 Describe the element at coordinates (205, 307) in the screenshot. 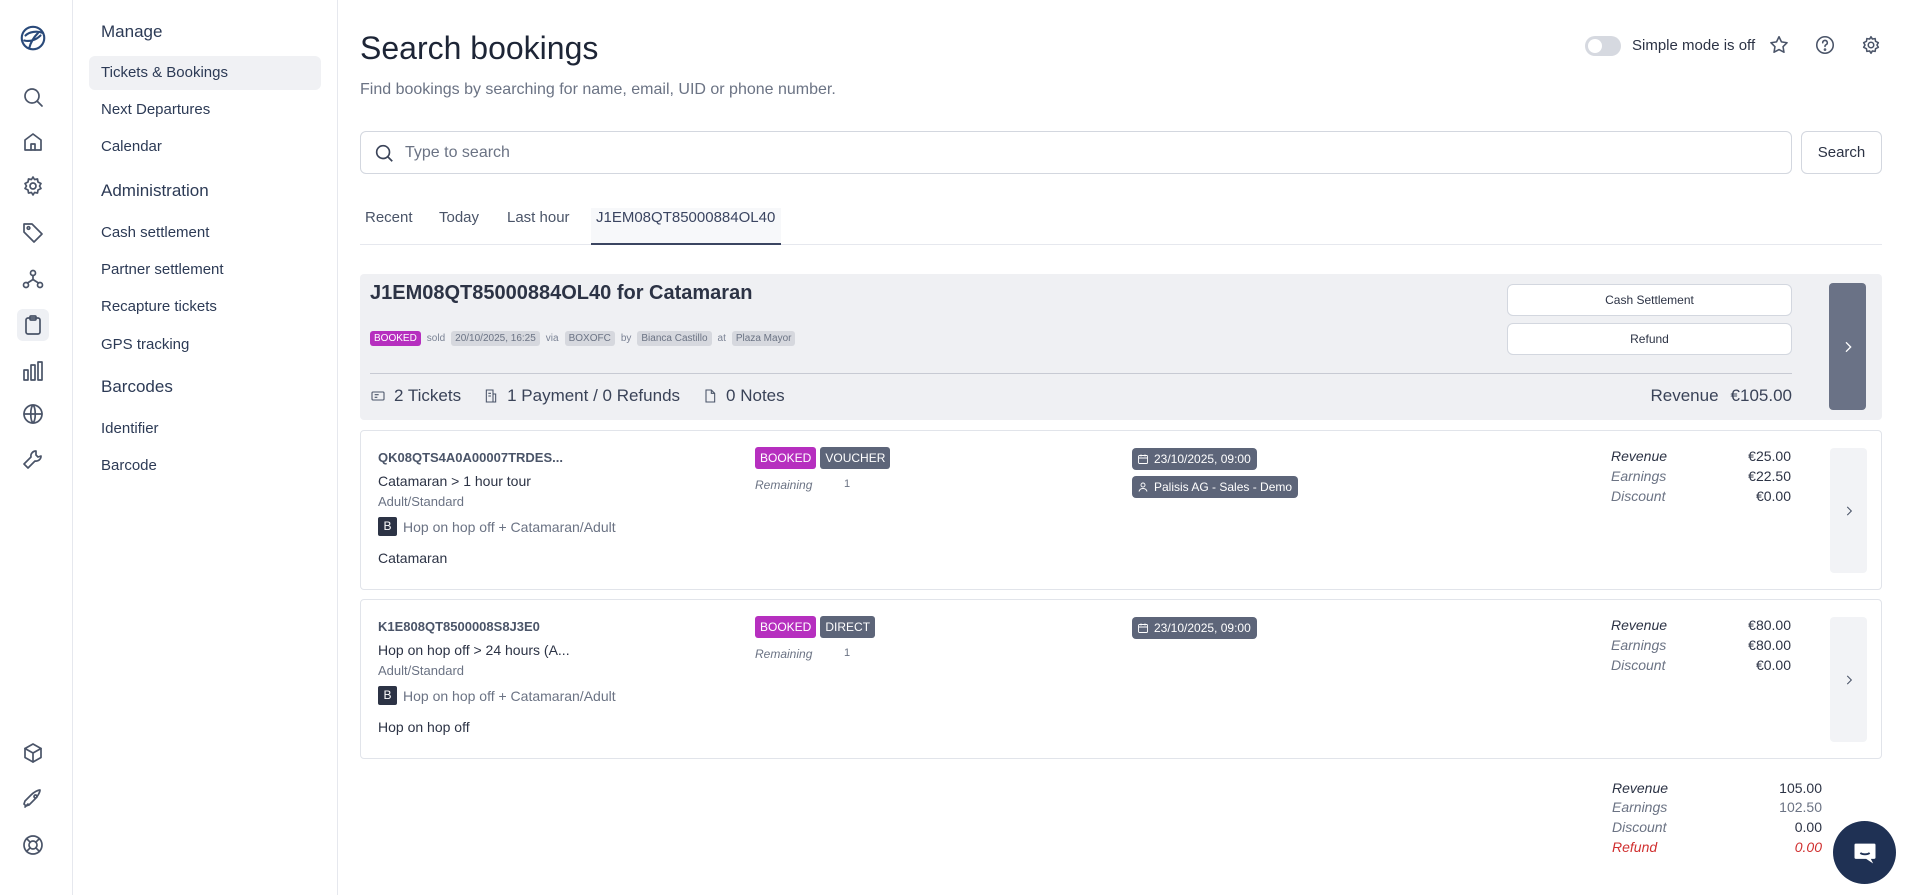

I see `menu-item-recapture-tickets: Recapture tickets` at that location.